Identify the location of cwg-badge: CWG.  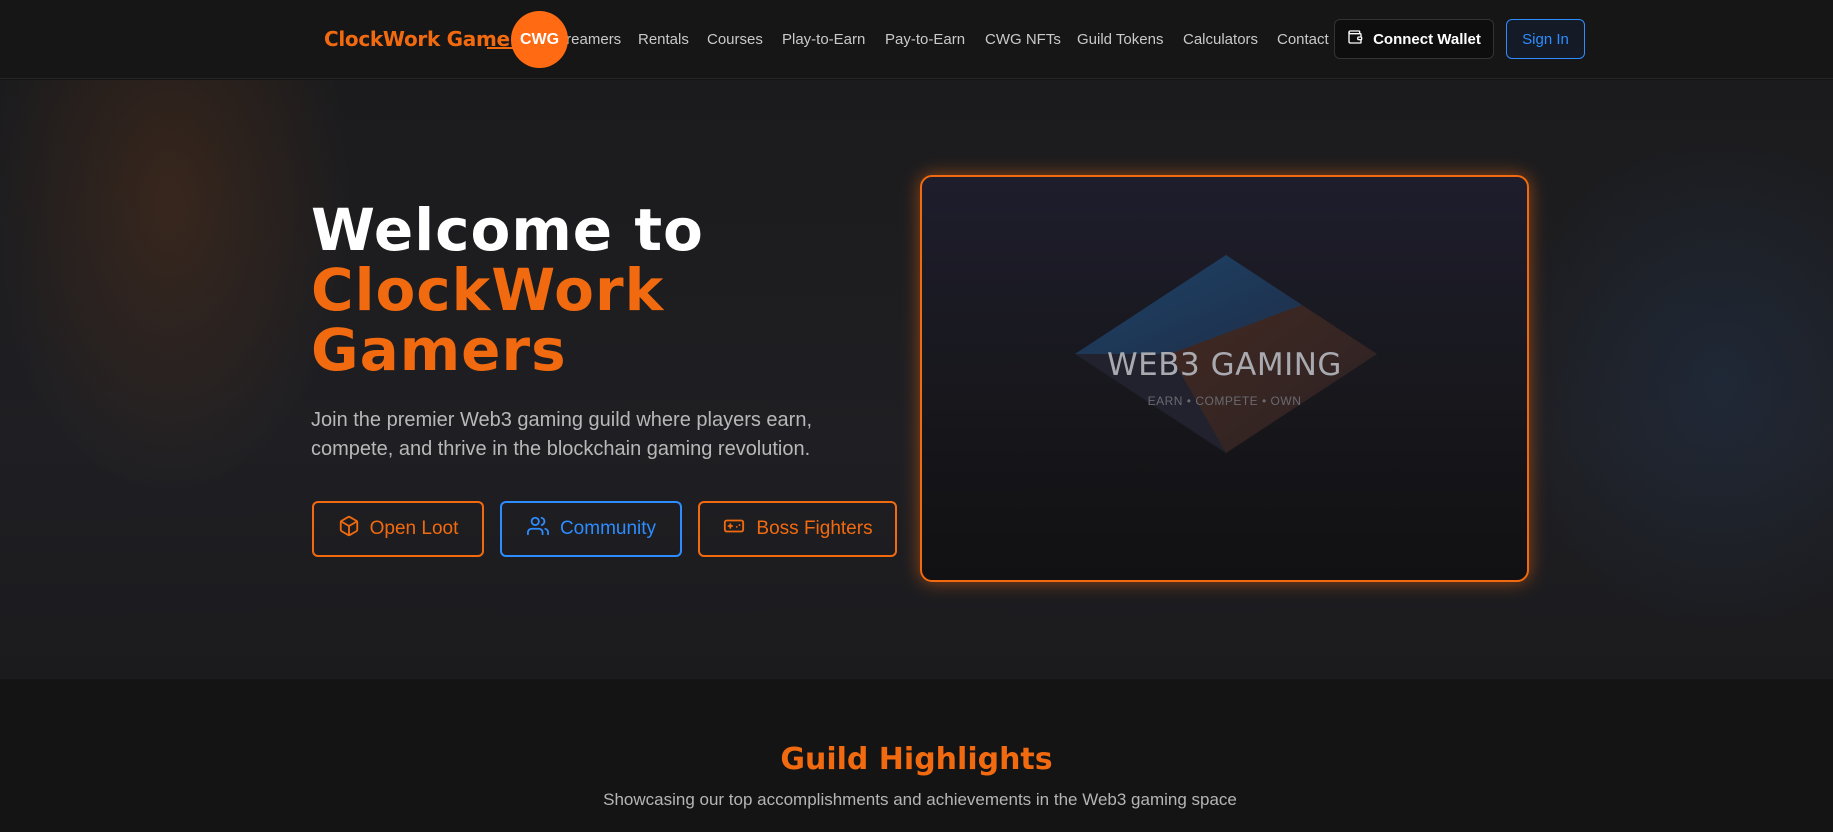
(539, 39).